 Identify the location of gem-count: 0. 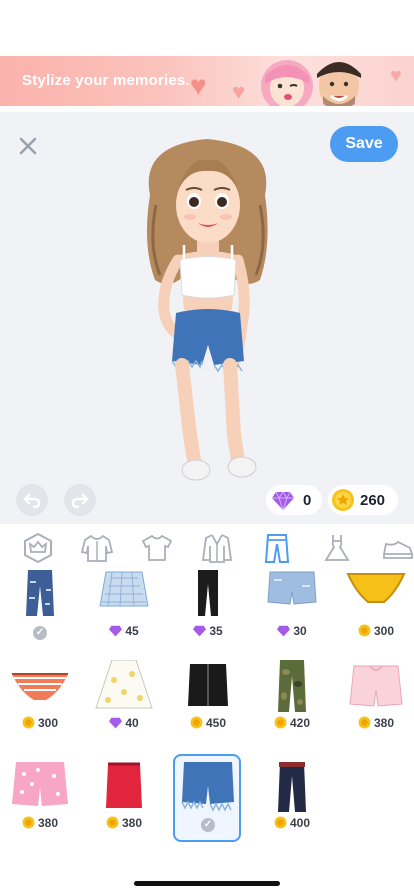
(307, 500).